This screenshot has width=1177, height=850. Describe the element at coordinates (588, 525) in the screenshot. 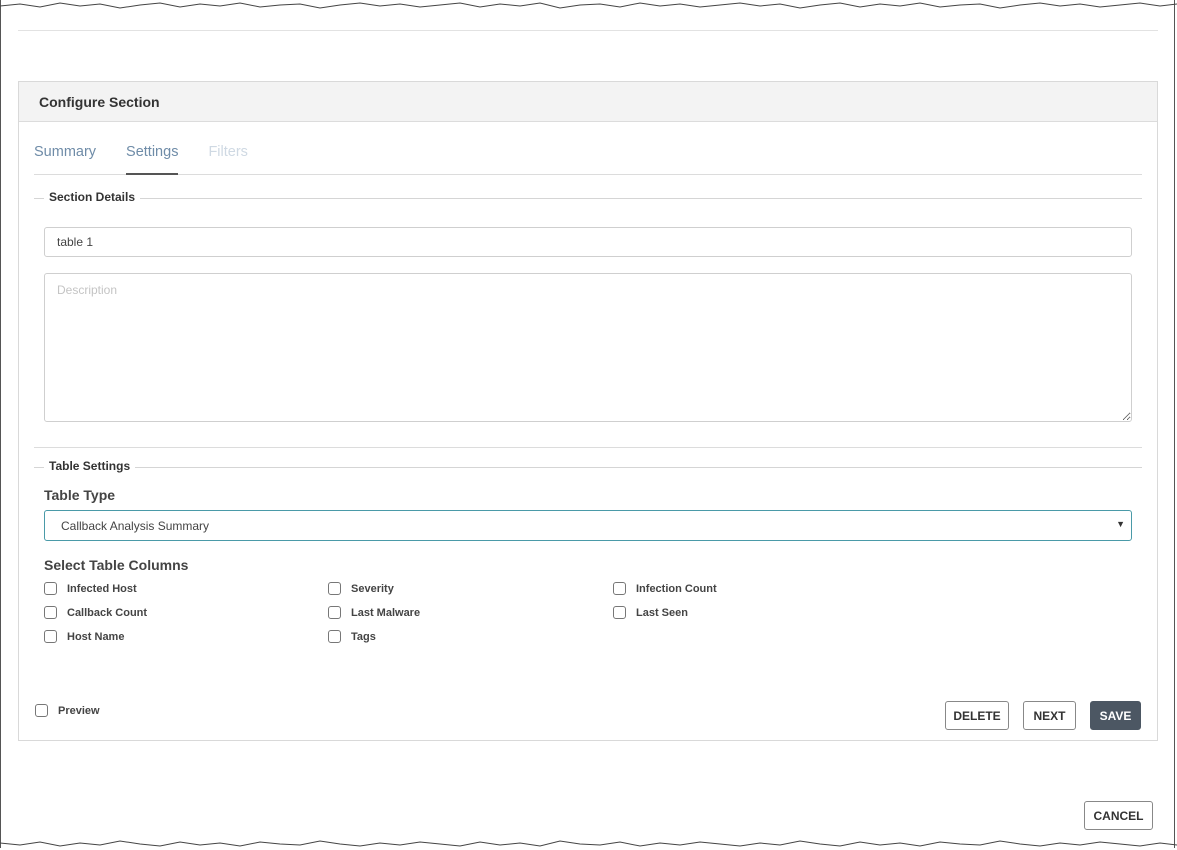

I see `table-type-select: Callback Analysis Summary ▼` at that location.